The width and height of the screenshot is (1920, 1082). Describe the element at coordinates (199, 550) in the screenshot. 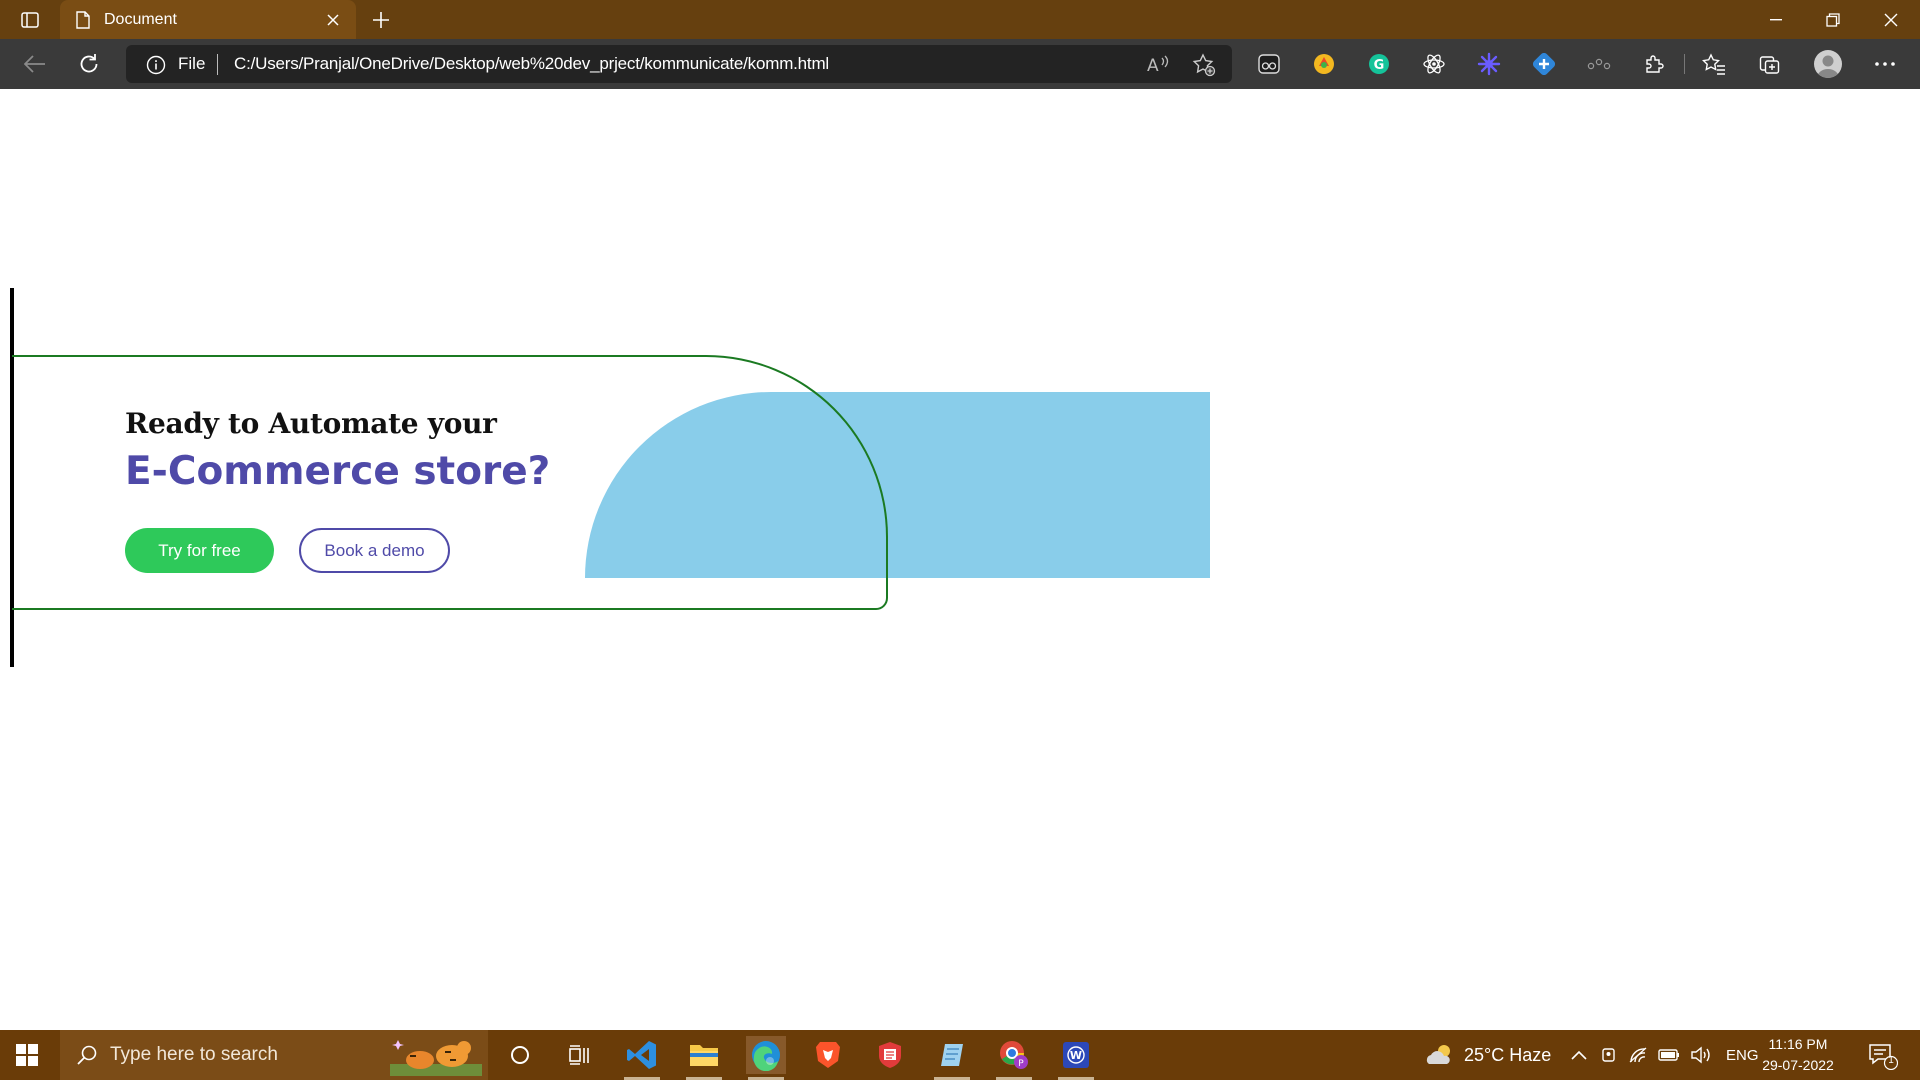

I see `try-for-free-button: Try for free` at that location.